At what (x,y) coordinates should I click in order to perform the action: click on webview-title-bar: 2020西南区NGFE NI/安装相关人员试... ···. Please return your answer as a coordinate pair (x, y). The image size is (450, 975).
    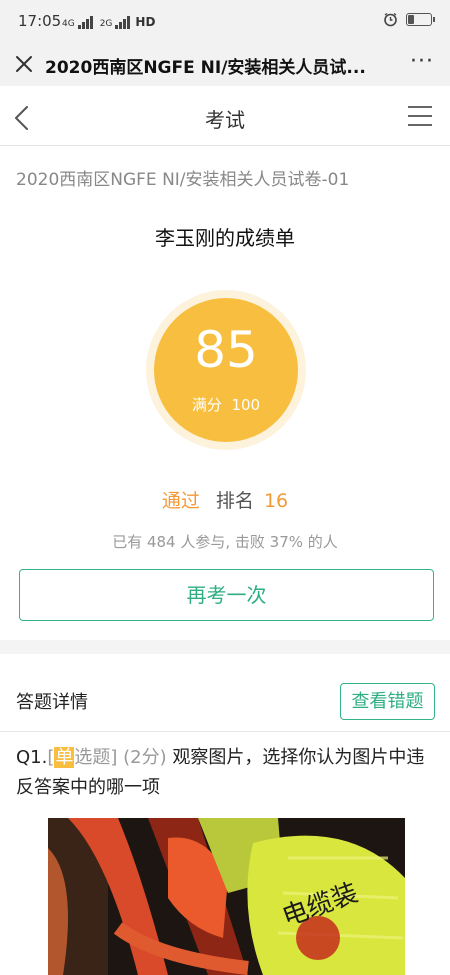
    Looking at the image, I should click on (225, 64).